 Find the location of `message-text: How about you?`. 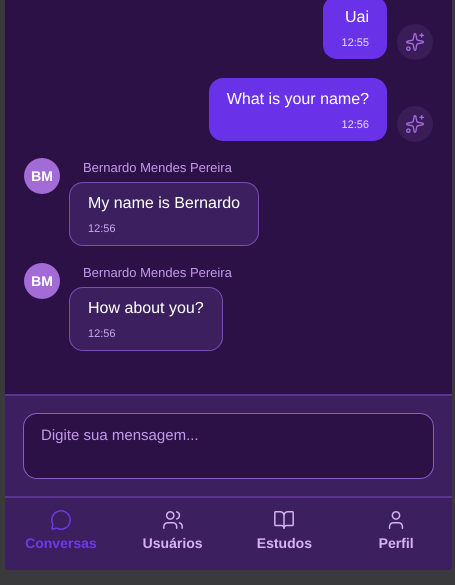

message-text: How about you? is located at coordinates (146, 309).